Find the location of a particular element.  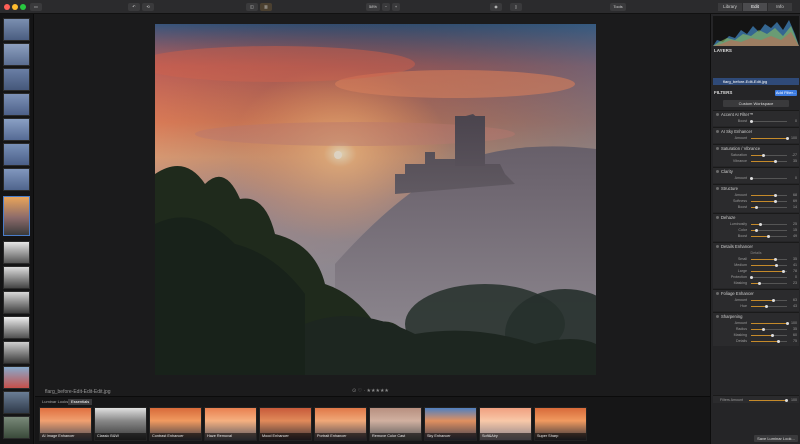

sidebar-toggle-icon: ▭ is located at coordinates (36, 7).